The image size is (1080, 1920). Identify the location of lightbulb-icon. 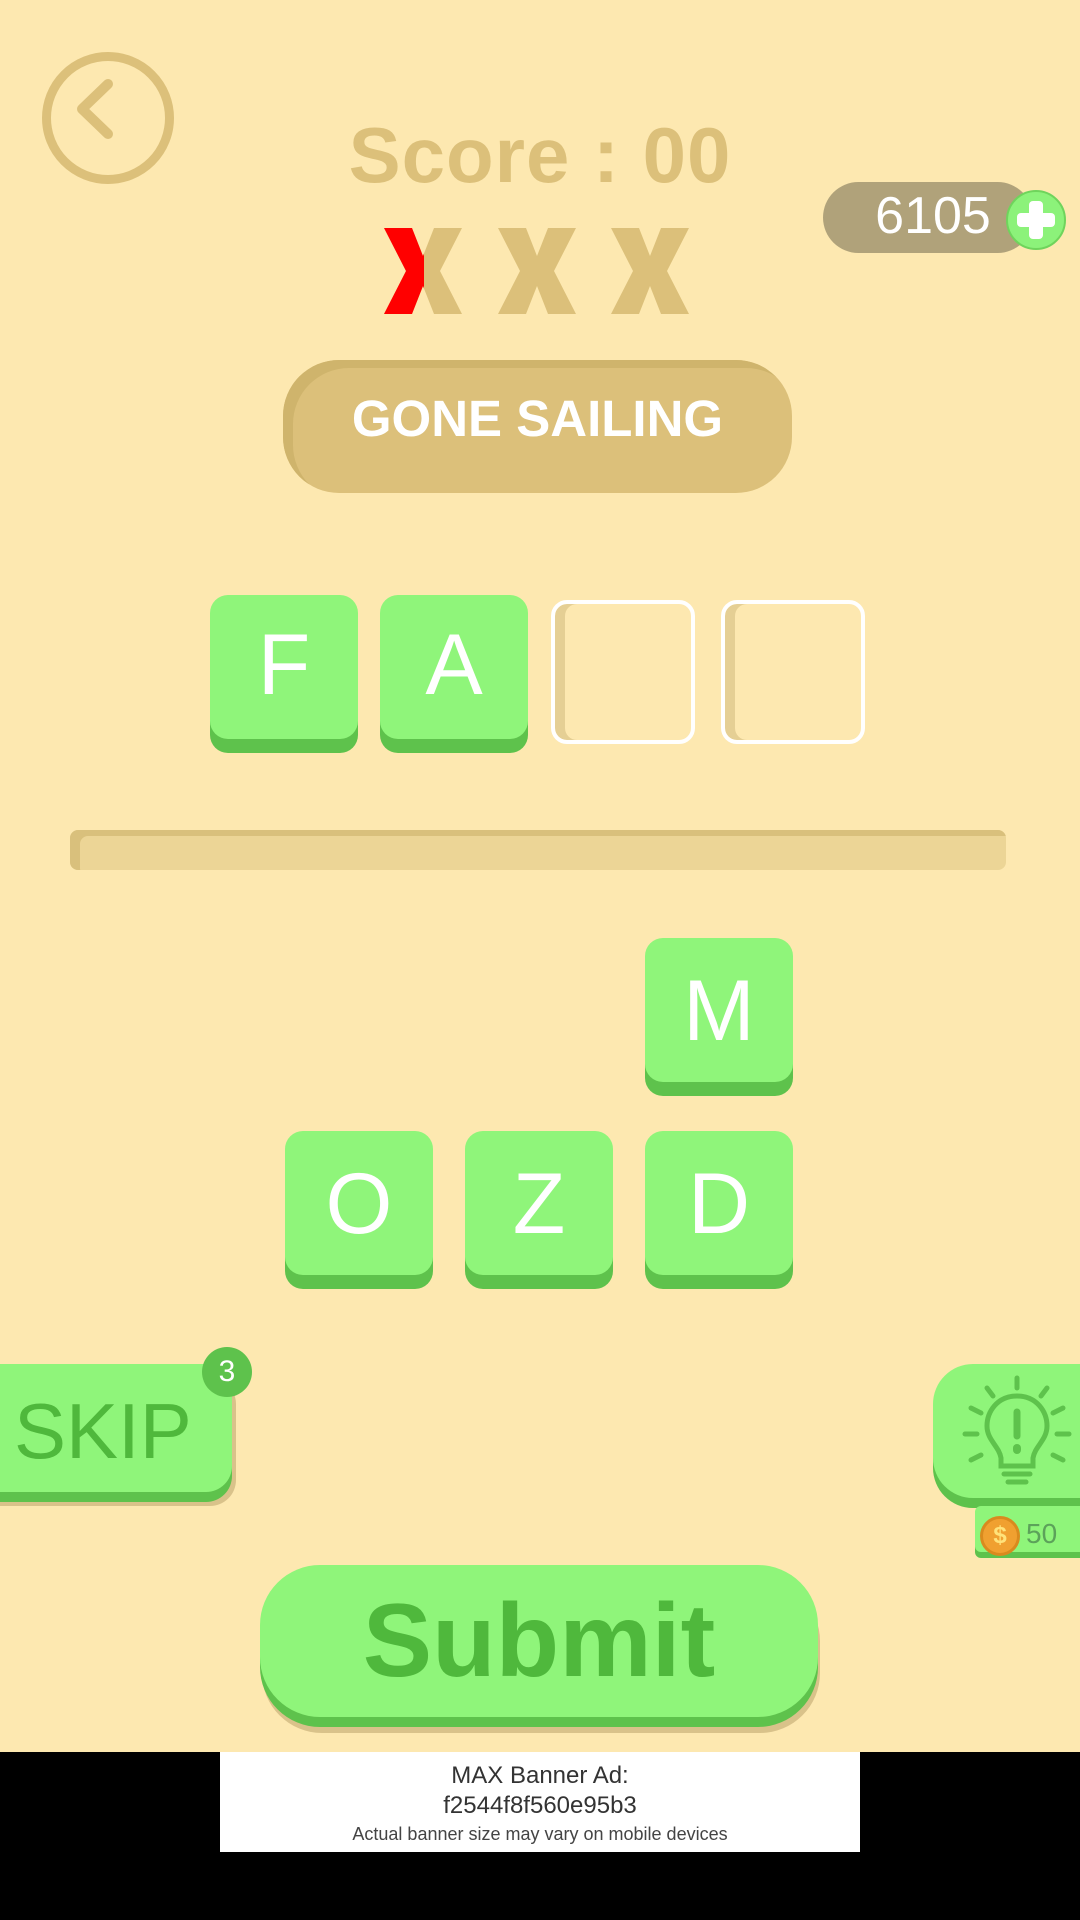
(1017, 1430).